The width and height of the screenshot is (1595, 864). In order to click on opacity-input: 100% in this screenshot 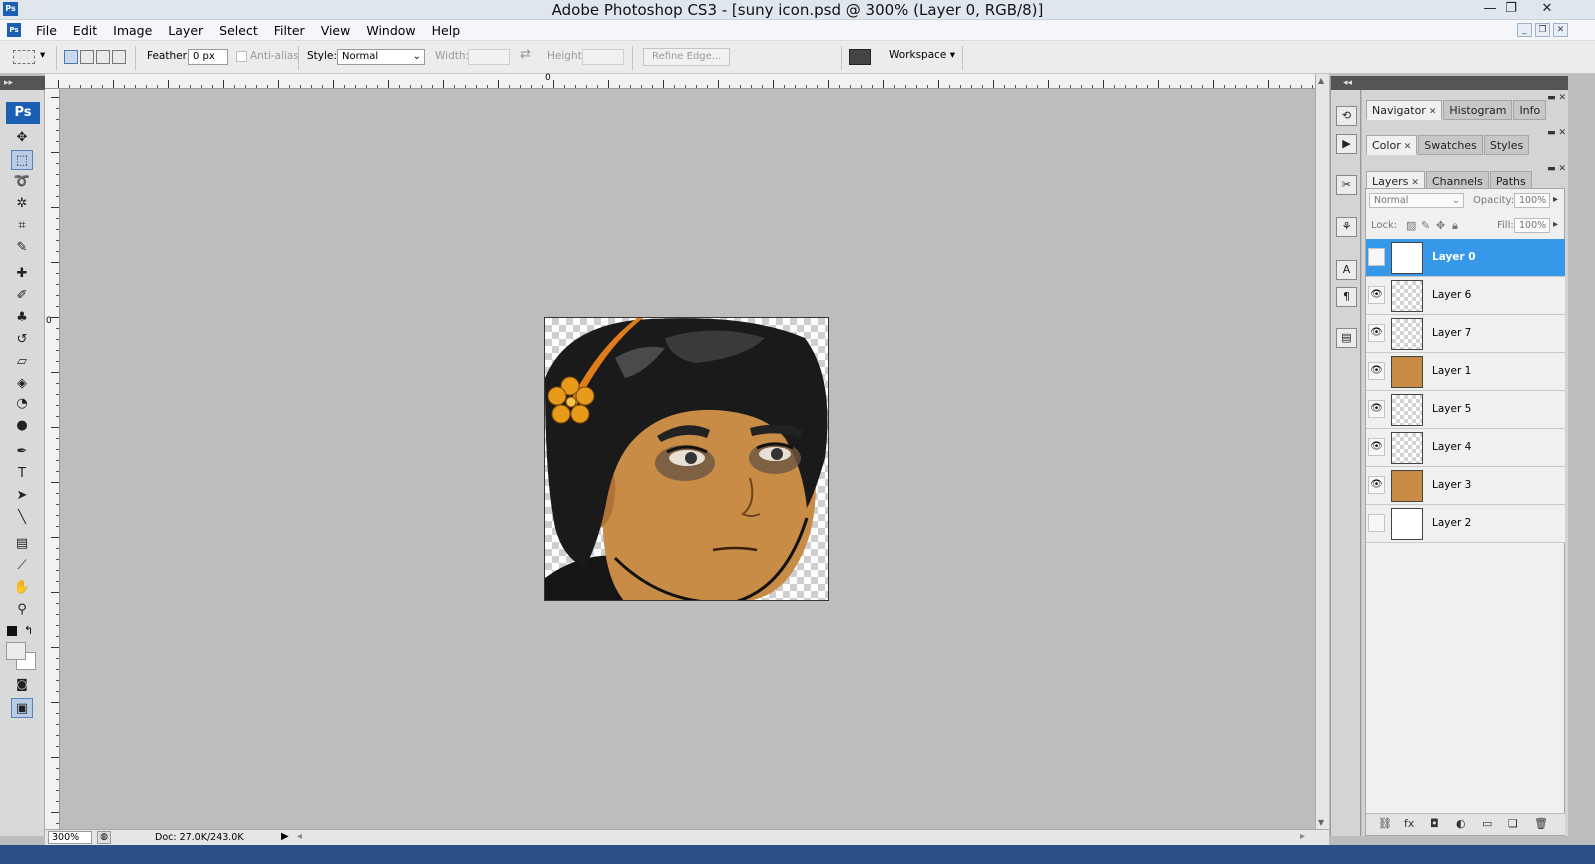, I will do `click(1532, 200)`.